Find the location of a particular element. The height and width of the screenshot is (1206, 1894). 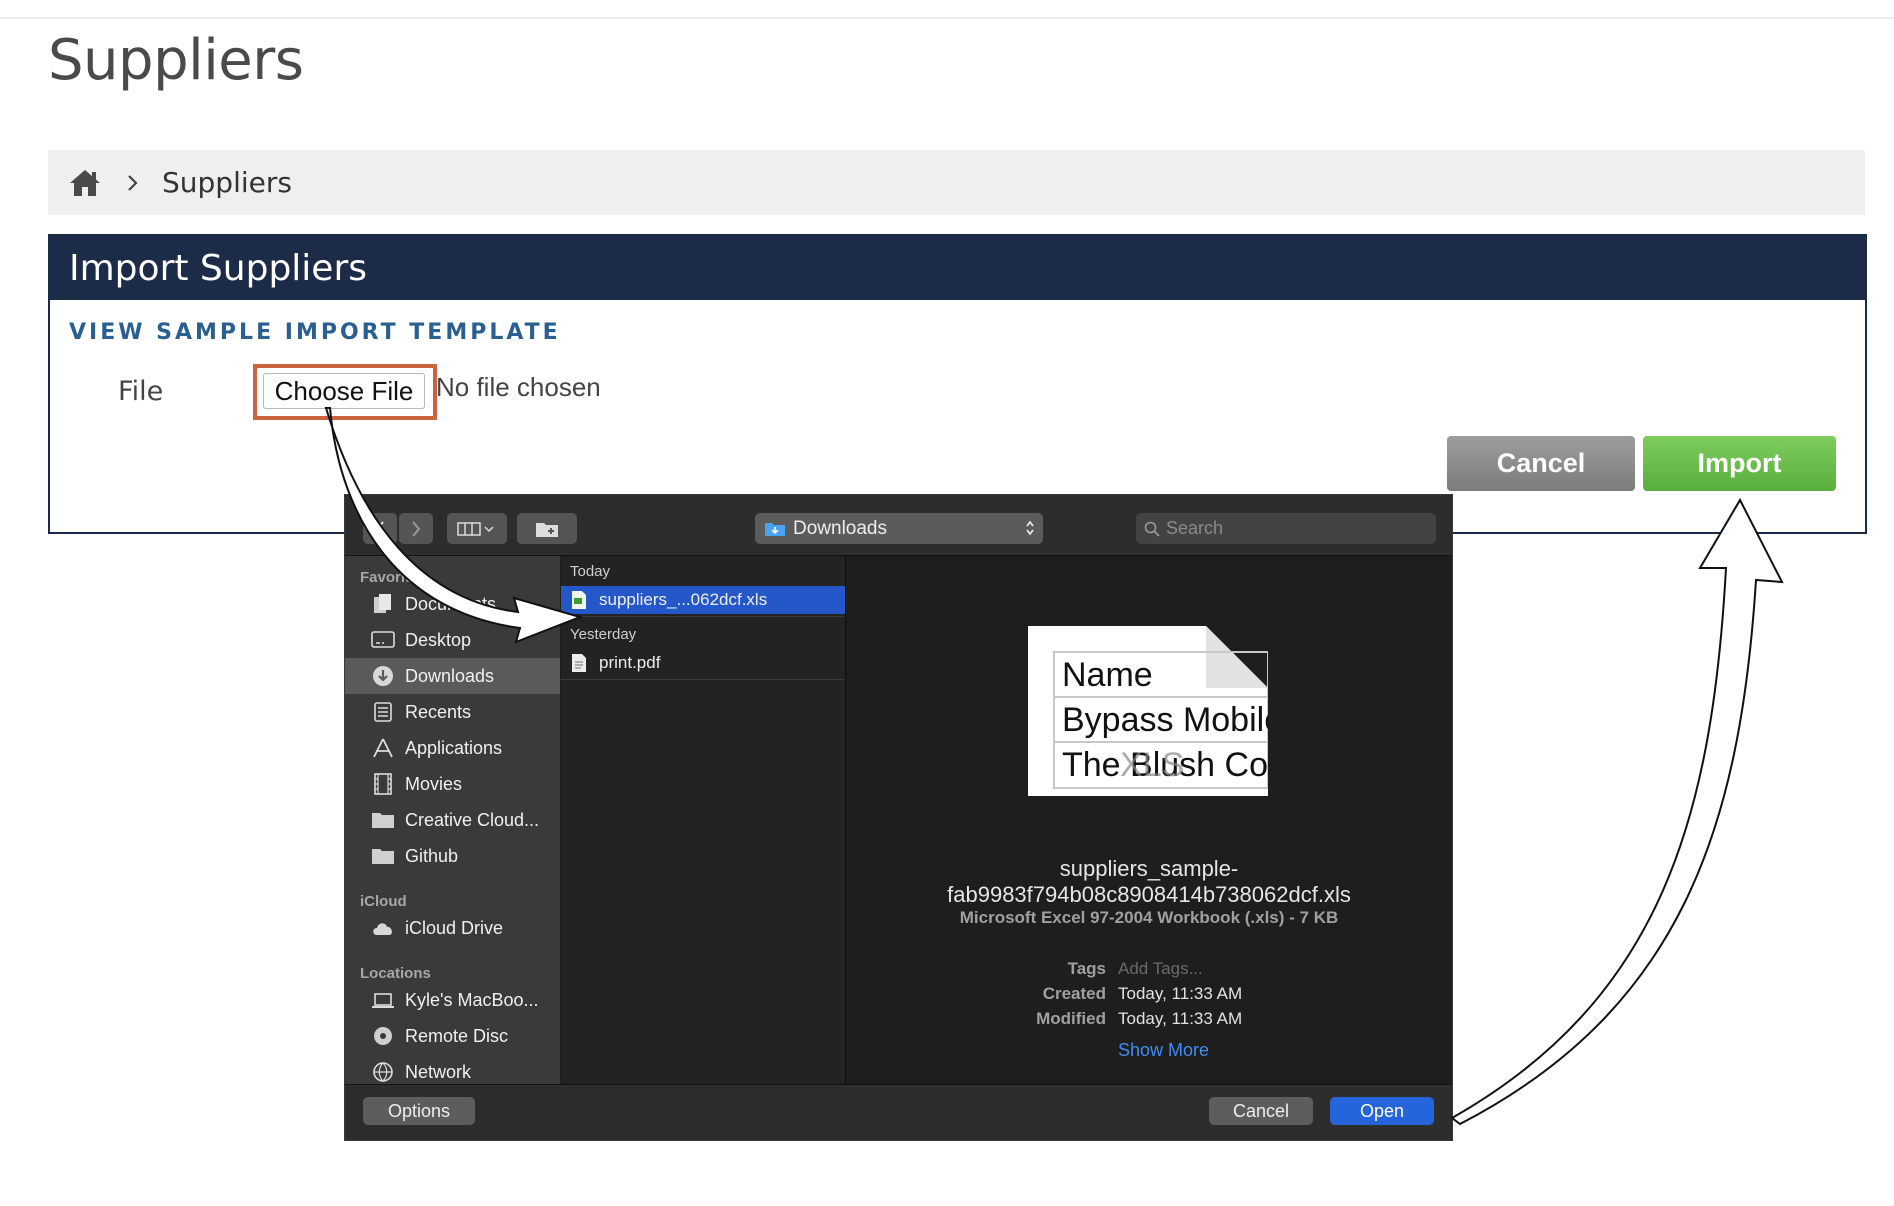

file-label: File is located at coordinates (141, 391).